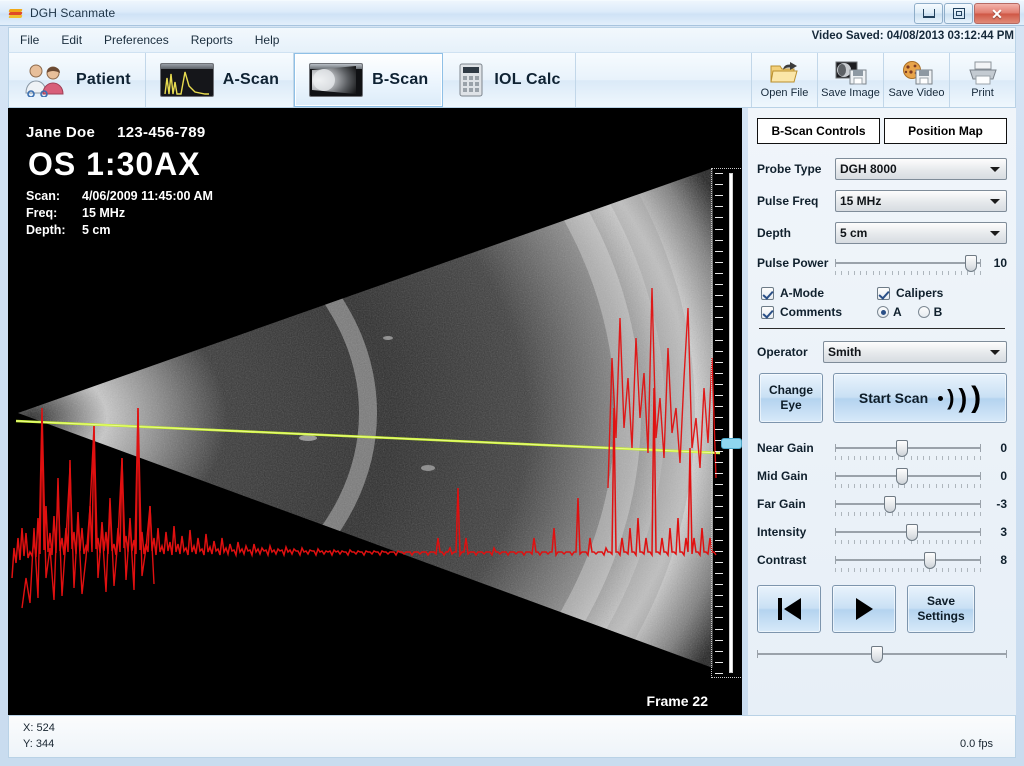 This screenshot has height=766, width=1024. What do you see at coordinates (912, 532) in the screenshot?
I see `intensity-thumb` at bounding box center [912, 532].